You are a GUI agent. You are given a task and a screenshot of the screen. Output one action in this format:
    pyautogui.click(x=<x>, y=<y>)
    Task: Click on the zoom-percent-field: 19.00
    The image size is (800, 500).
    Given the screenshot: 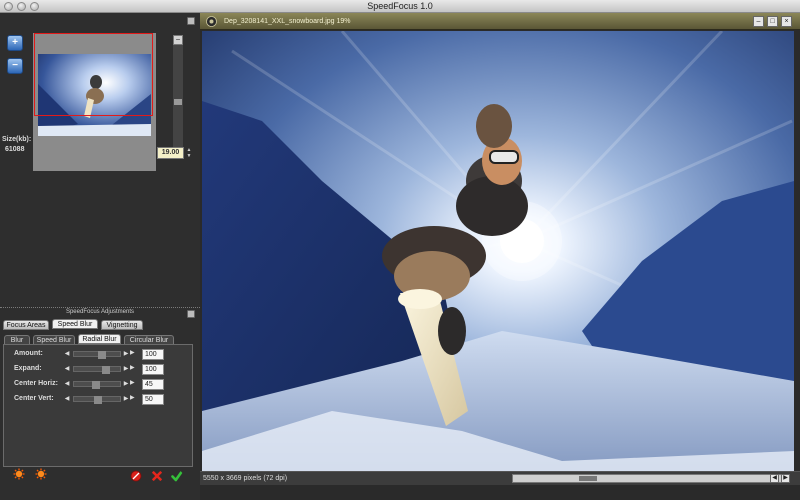 What is the action you would take?
    pyautogui.click(x=170, y=153)
    